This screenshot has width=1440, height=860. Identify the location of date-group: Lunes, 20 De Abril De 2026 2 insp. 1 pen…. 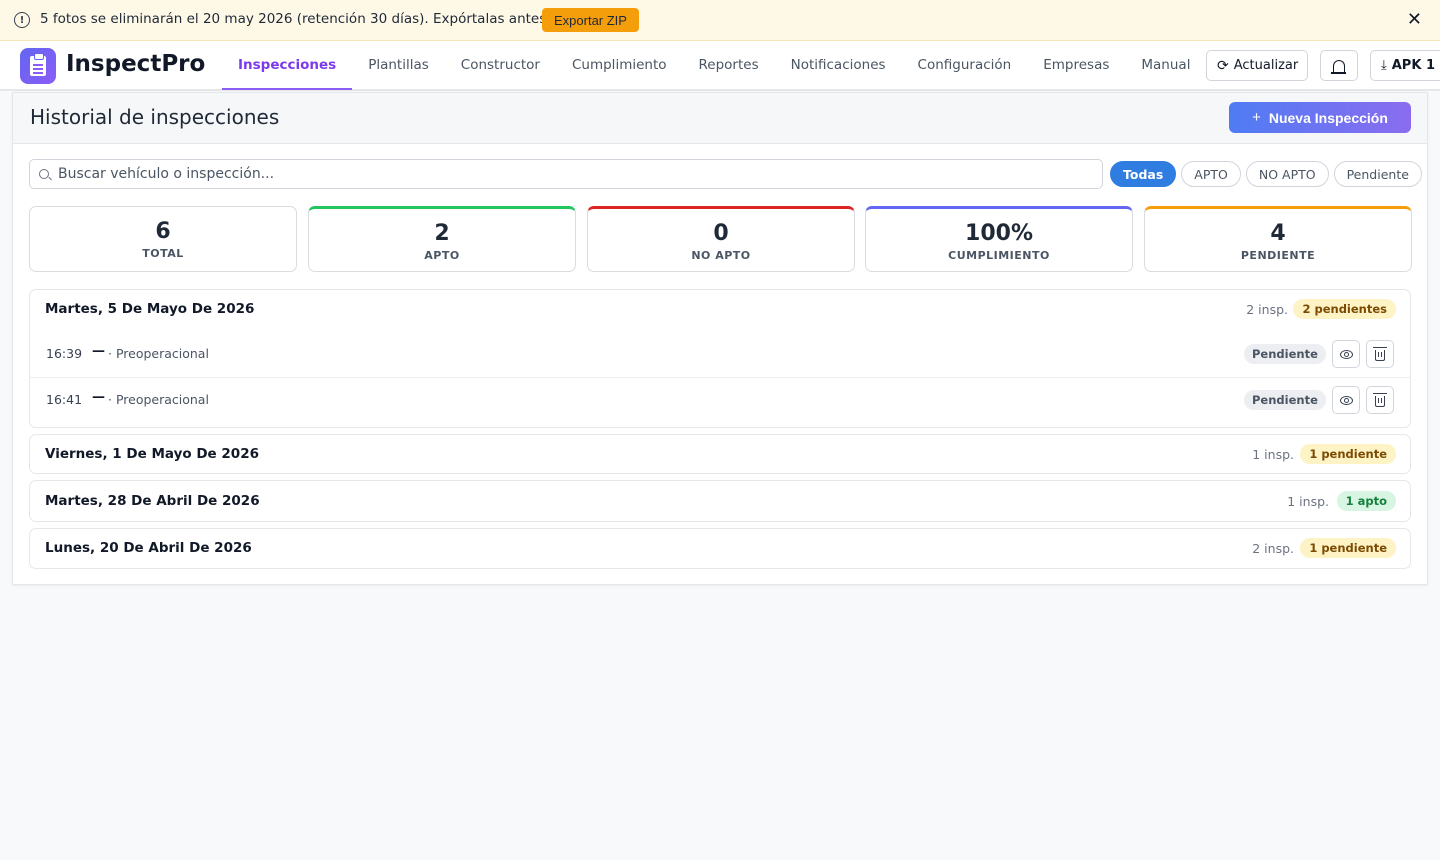
(720, 548).